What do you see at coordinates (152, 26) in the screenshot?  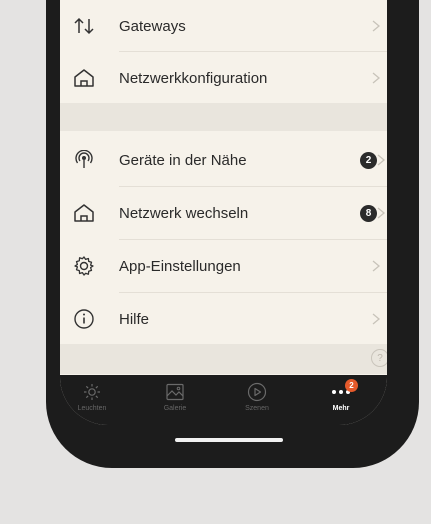 I see `menu-label: Gateways` at bounding box center [152, 26].